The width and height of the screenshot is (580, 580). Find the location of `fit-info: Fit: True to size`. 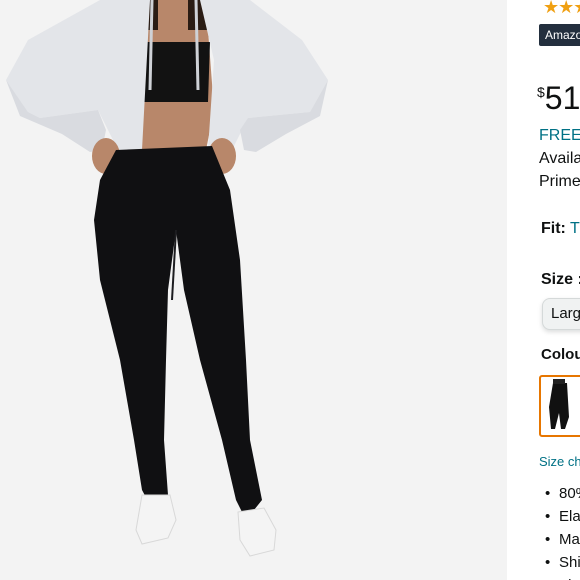

fit-info: Fit: True to size is located at coordinates (560, 229).